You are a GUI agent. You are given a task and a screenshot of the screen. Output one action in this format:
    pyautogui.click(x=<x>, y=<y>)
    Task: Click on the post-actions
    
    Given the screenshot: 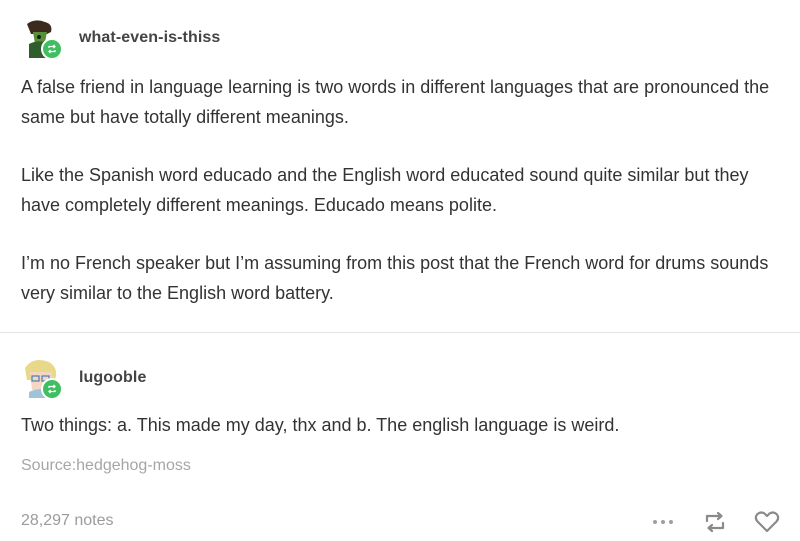 What is the action you would take?
    pyautogui.click(x=715, y=522)
    